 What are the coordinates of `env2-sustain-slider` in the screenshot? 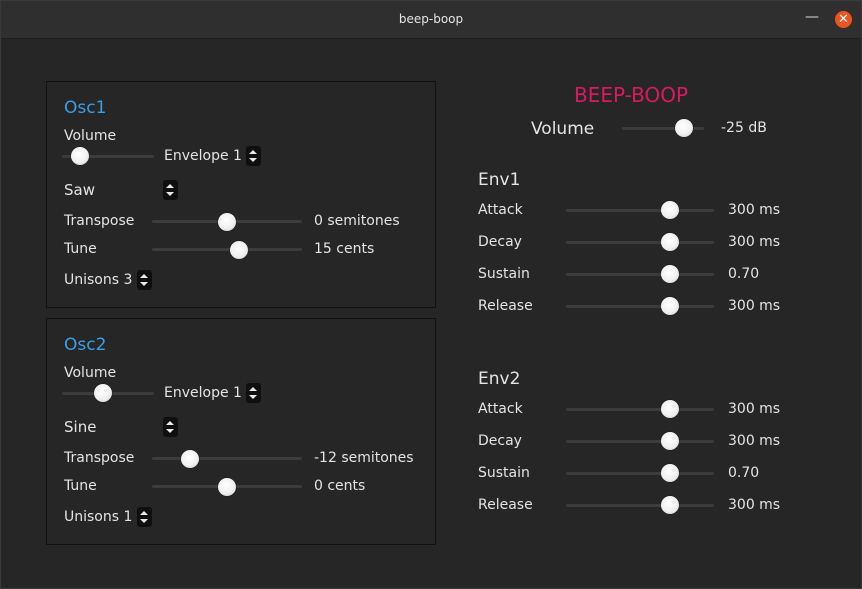 It's located at (669, 473).